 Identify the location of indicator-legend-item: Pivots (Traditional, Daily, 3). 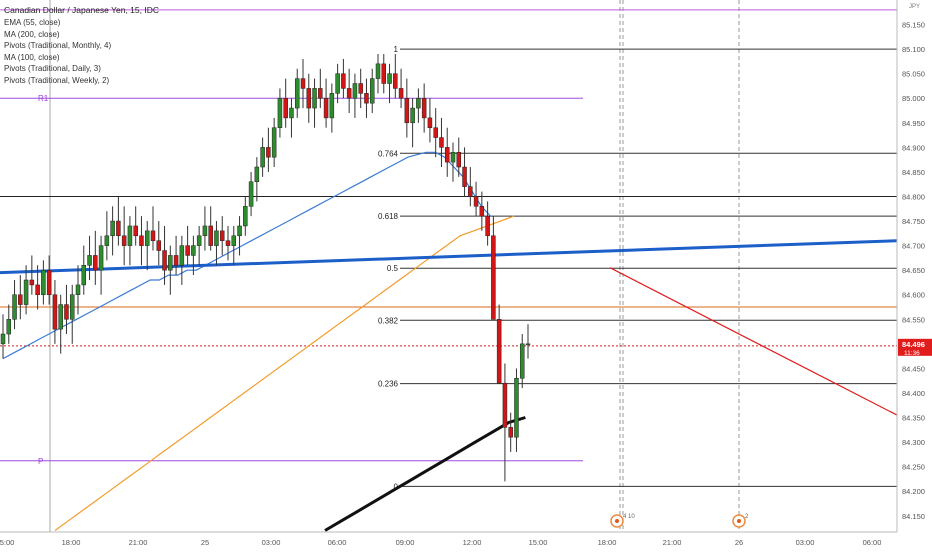
(52, 69).